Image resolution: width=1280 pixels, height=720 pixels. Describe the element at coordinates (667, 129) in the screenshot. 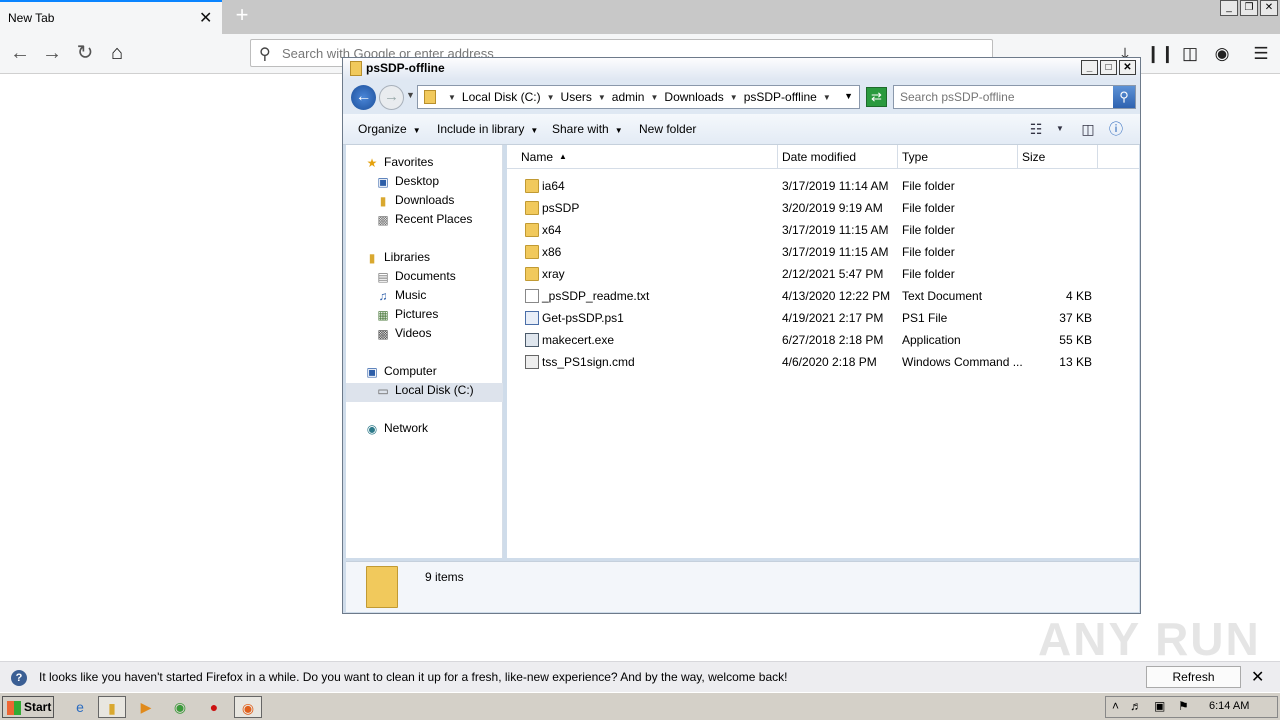

I see `new-folder-button: New folder` at that location.